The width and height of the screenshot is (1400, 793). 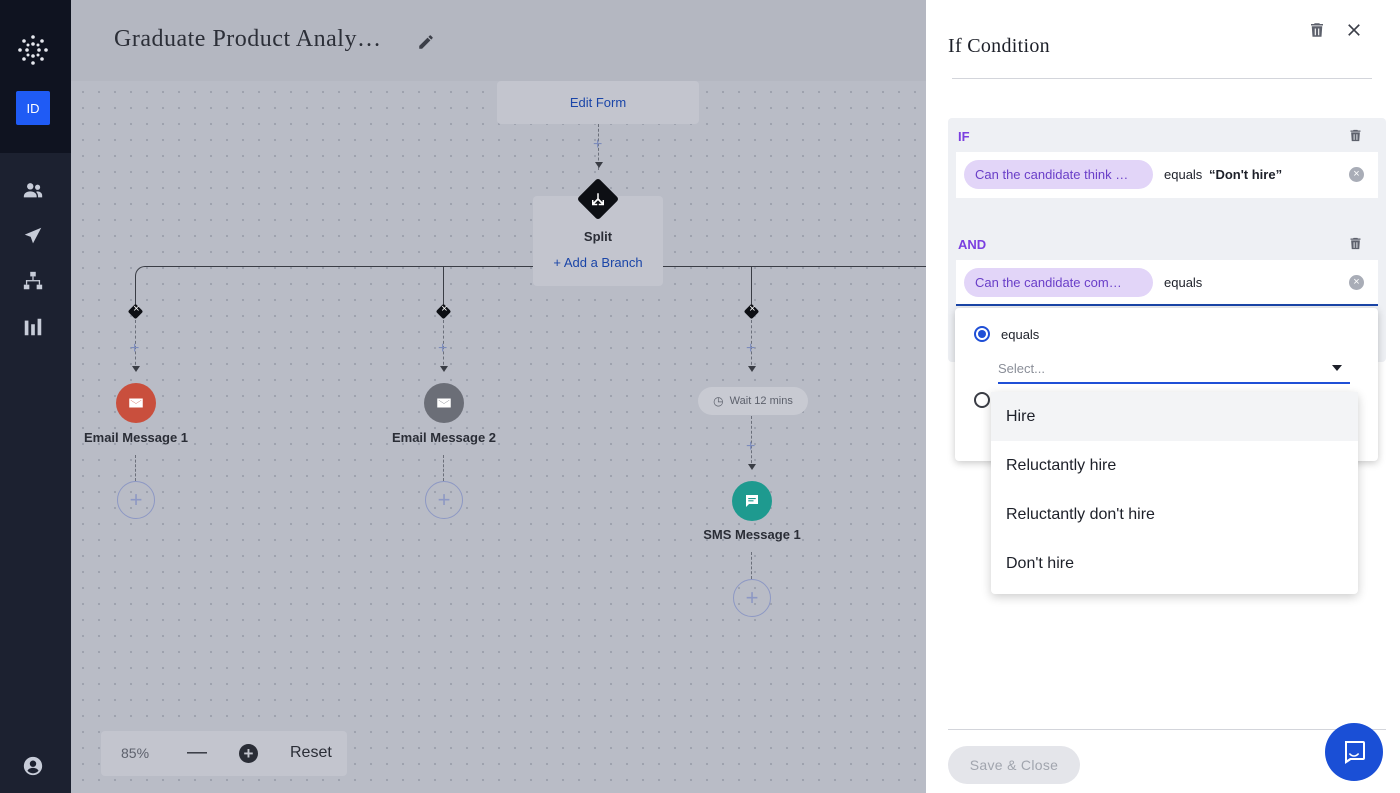 What do you see at coordinates (224, 753) in the screenshot?
I see `zoom-controls: 85% — + Reset` at bounding box center [224, 753].